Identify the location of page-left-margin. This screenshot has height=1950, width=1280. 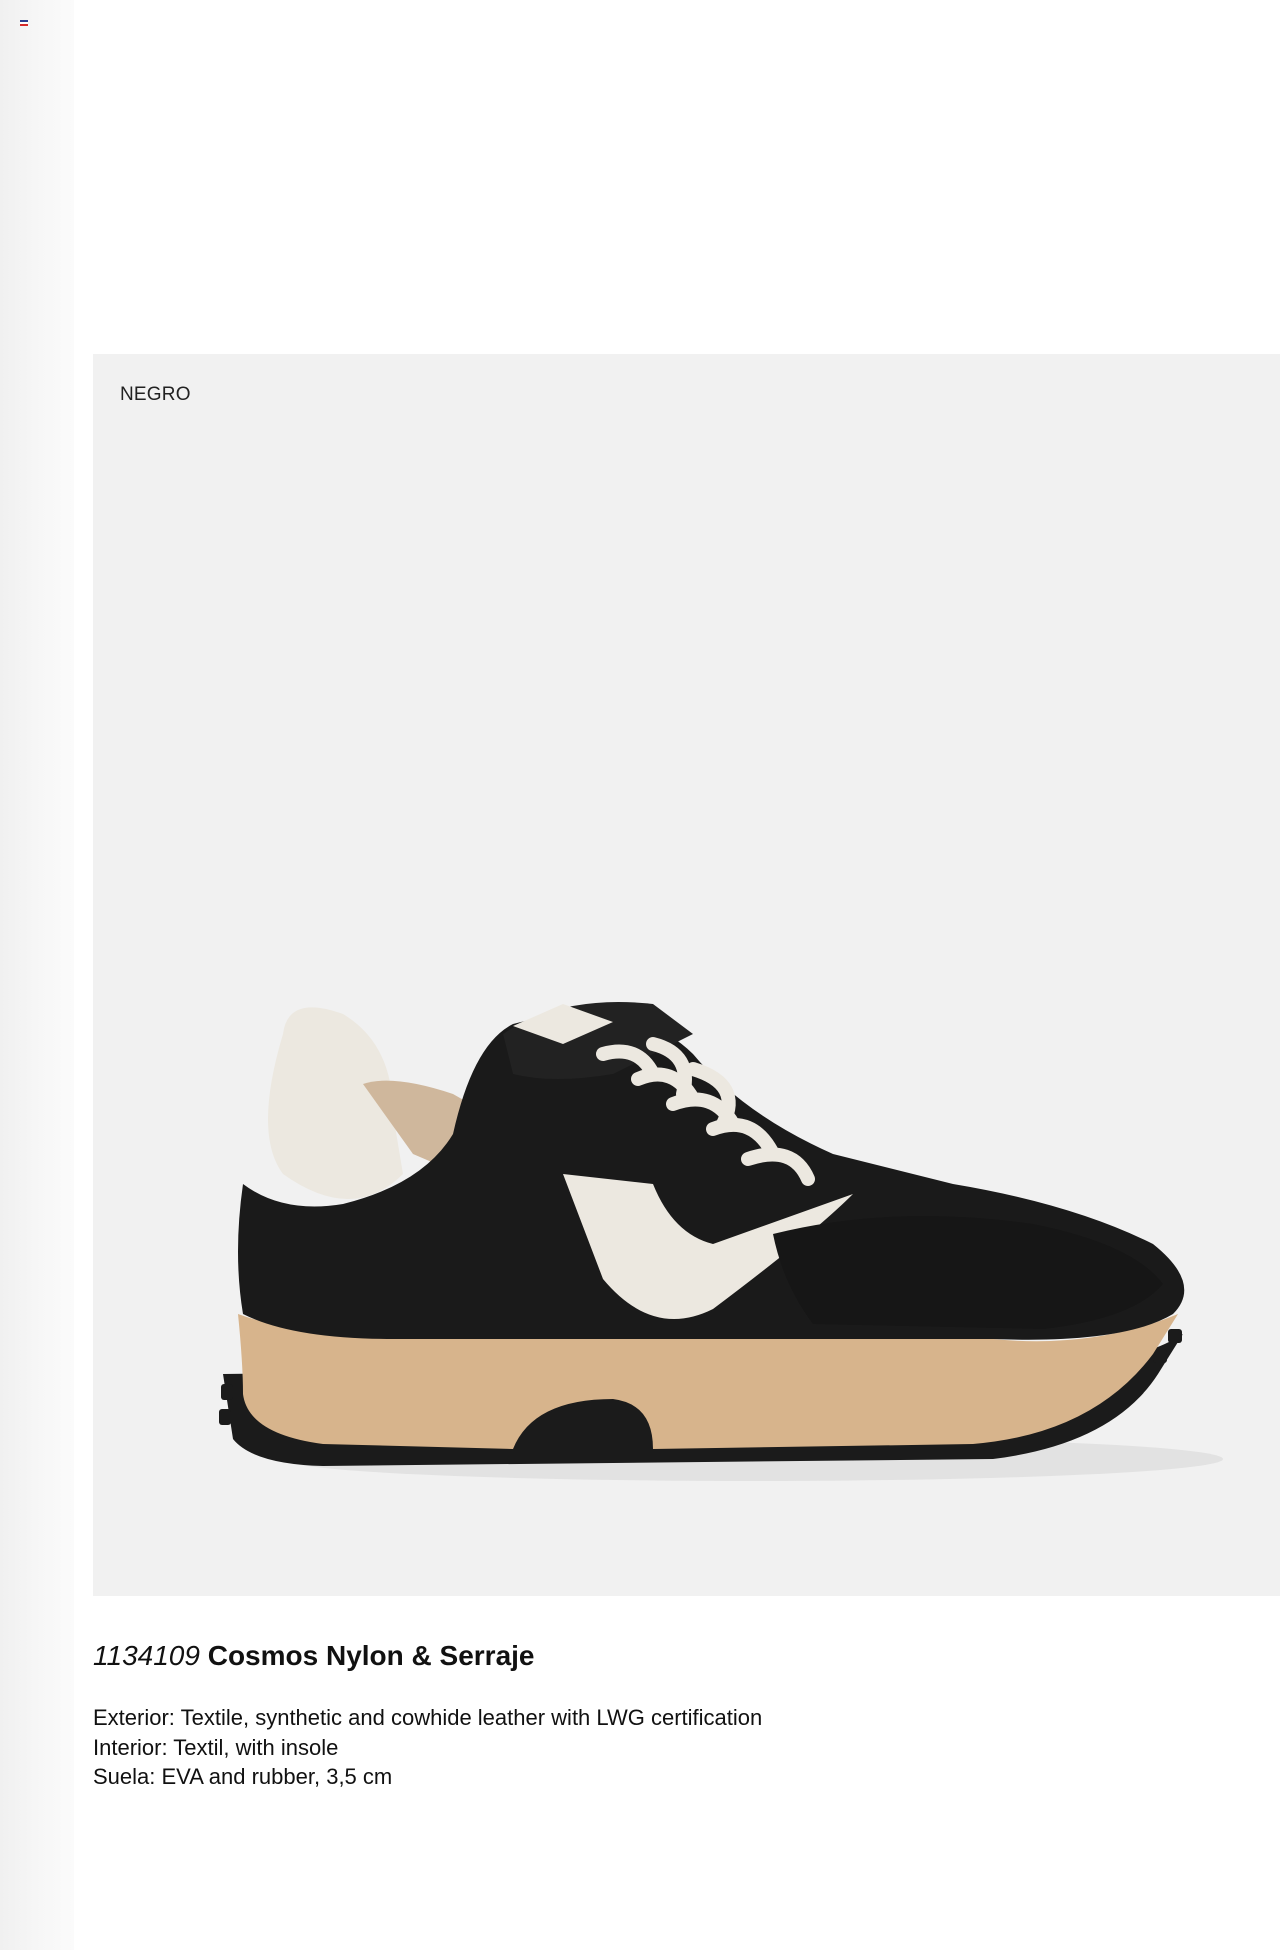
(37, 975).